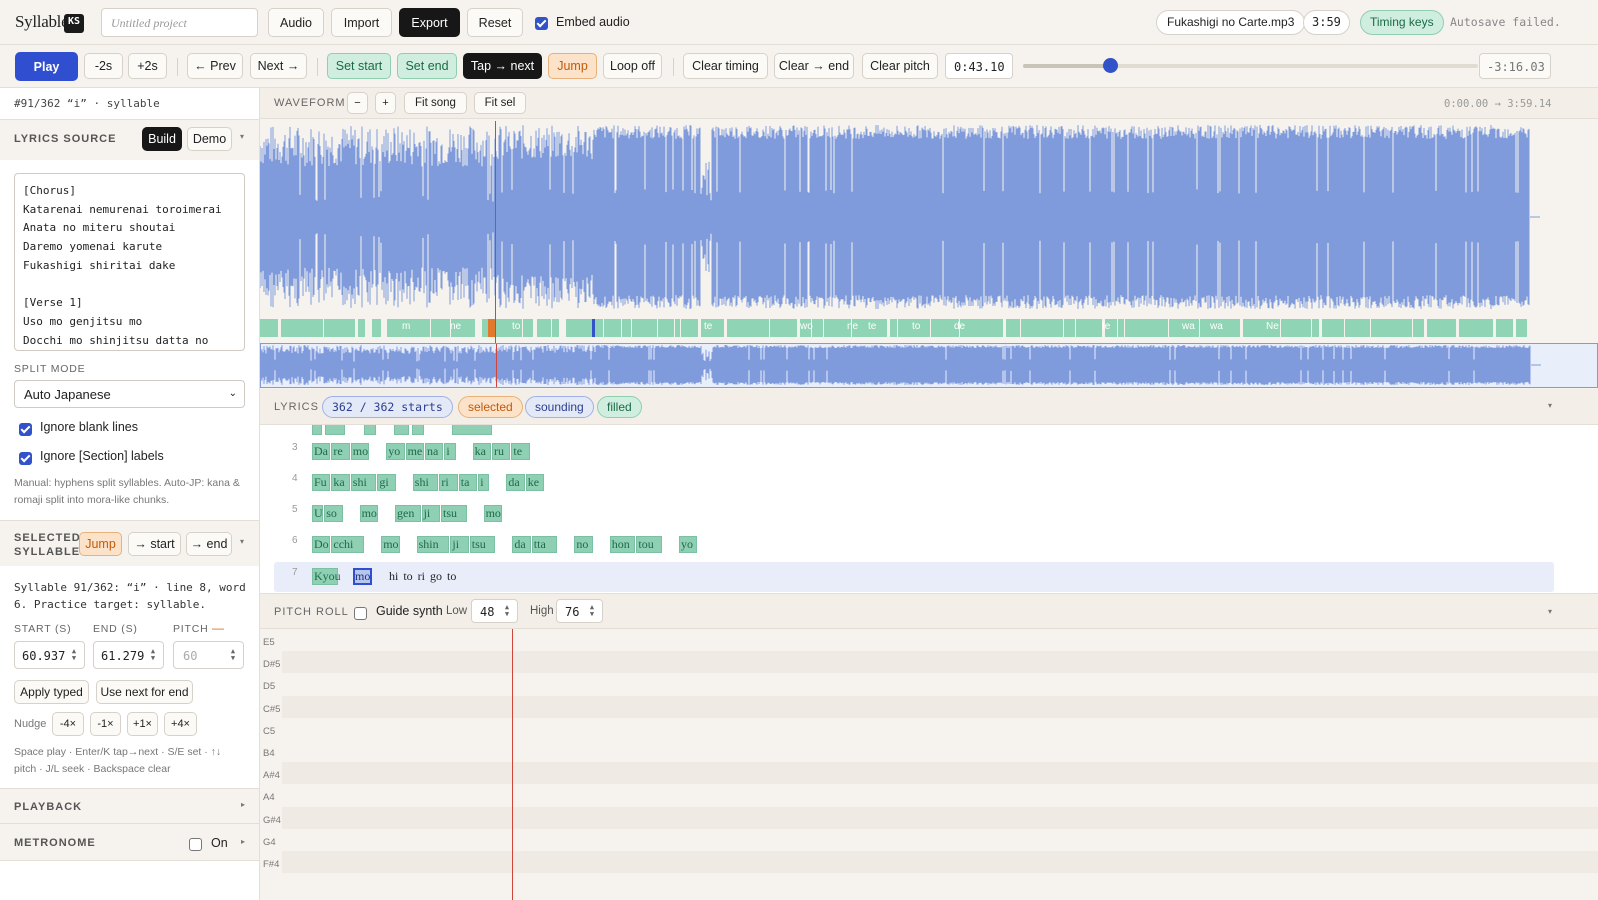 The height and width of the screenshot is (900, 1598). I want to click on syllable-chip: ke, so click(535, 482).